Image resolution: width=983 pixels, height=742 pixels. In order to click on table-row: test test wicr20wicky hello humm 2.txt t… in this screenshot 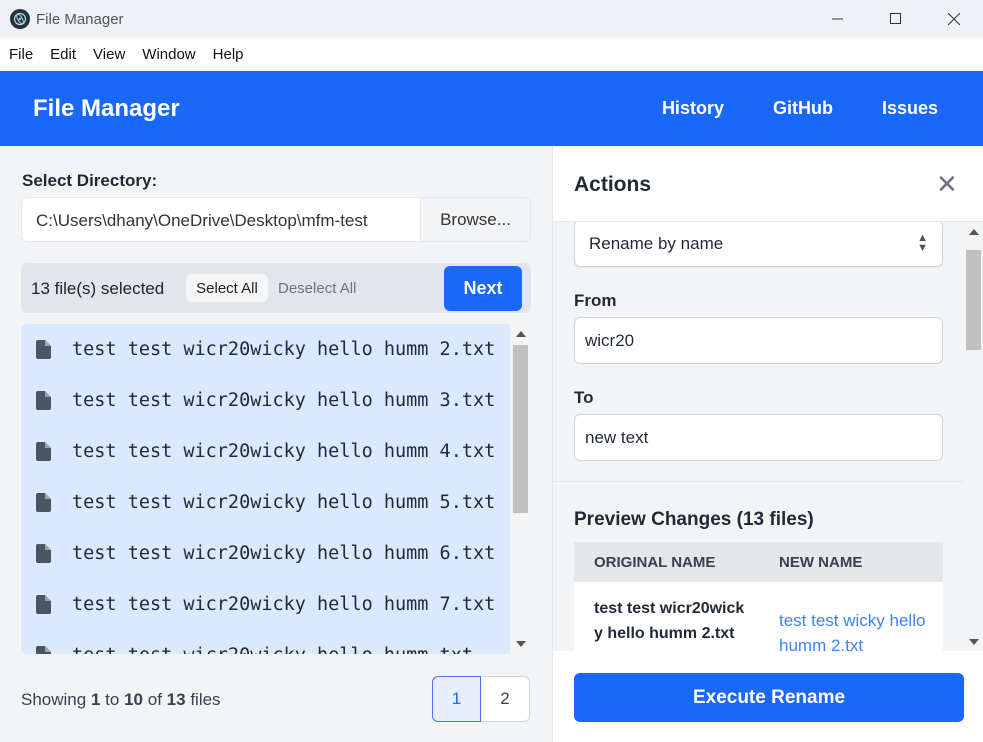, I will do `click(758, 616)`.